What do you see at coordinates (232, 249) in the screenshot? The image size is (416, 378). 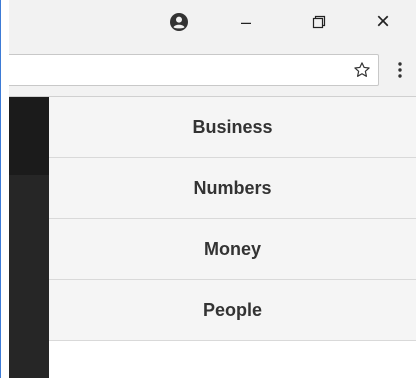 I see `menu-item-money: Money` at bounding box center [232, 249].